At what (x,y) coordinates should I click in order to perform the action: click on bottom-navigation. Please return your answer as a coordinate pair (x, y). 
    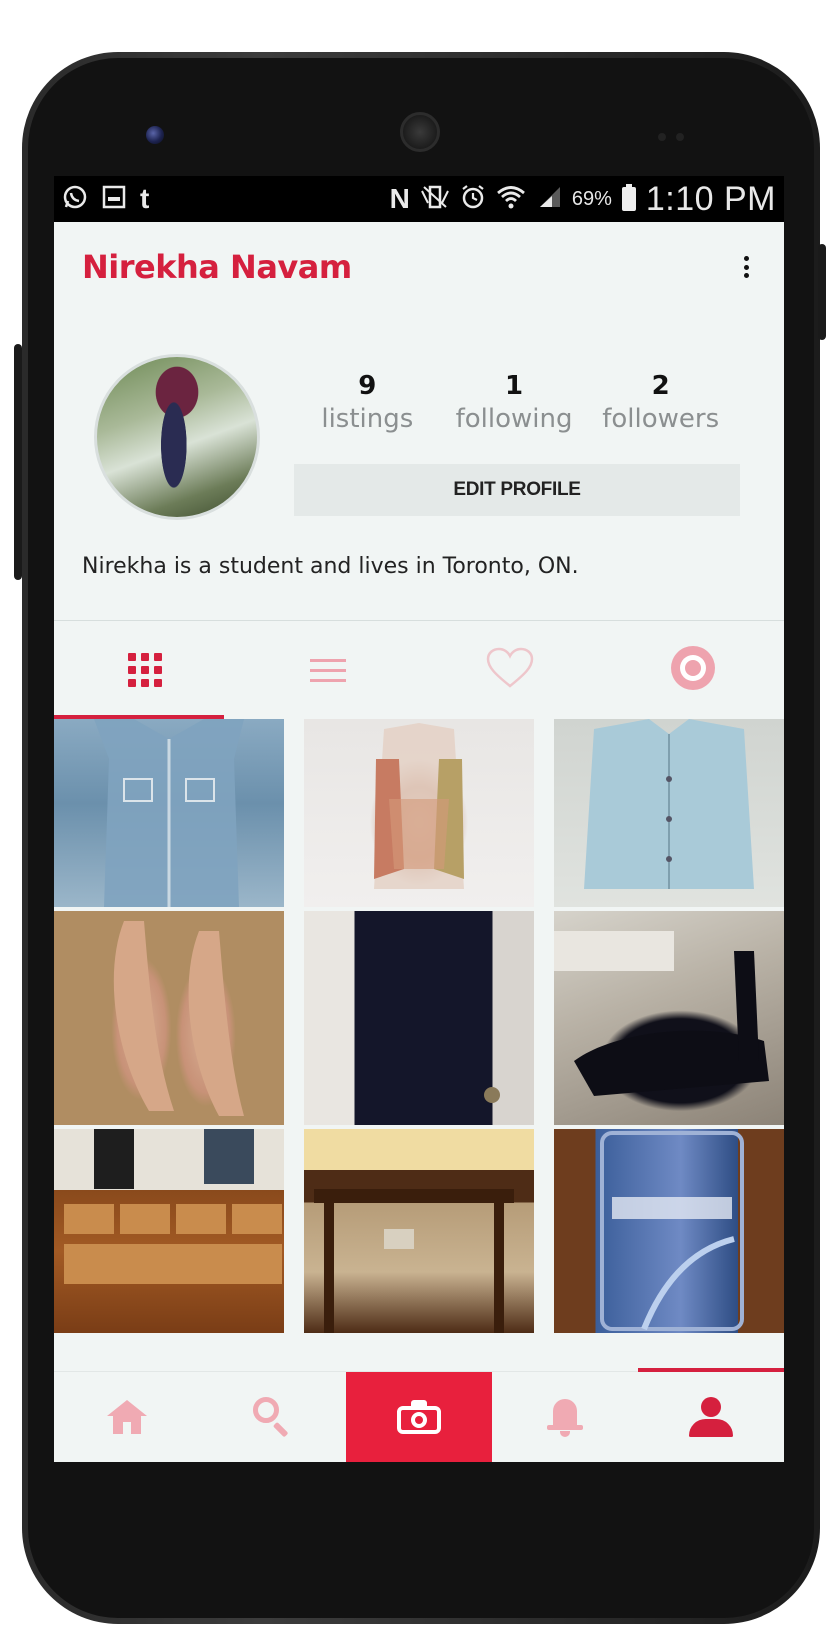
    Looking at the image, I should click on (419, 1415).